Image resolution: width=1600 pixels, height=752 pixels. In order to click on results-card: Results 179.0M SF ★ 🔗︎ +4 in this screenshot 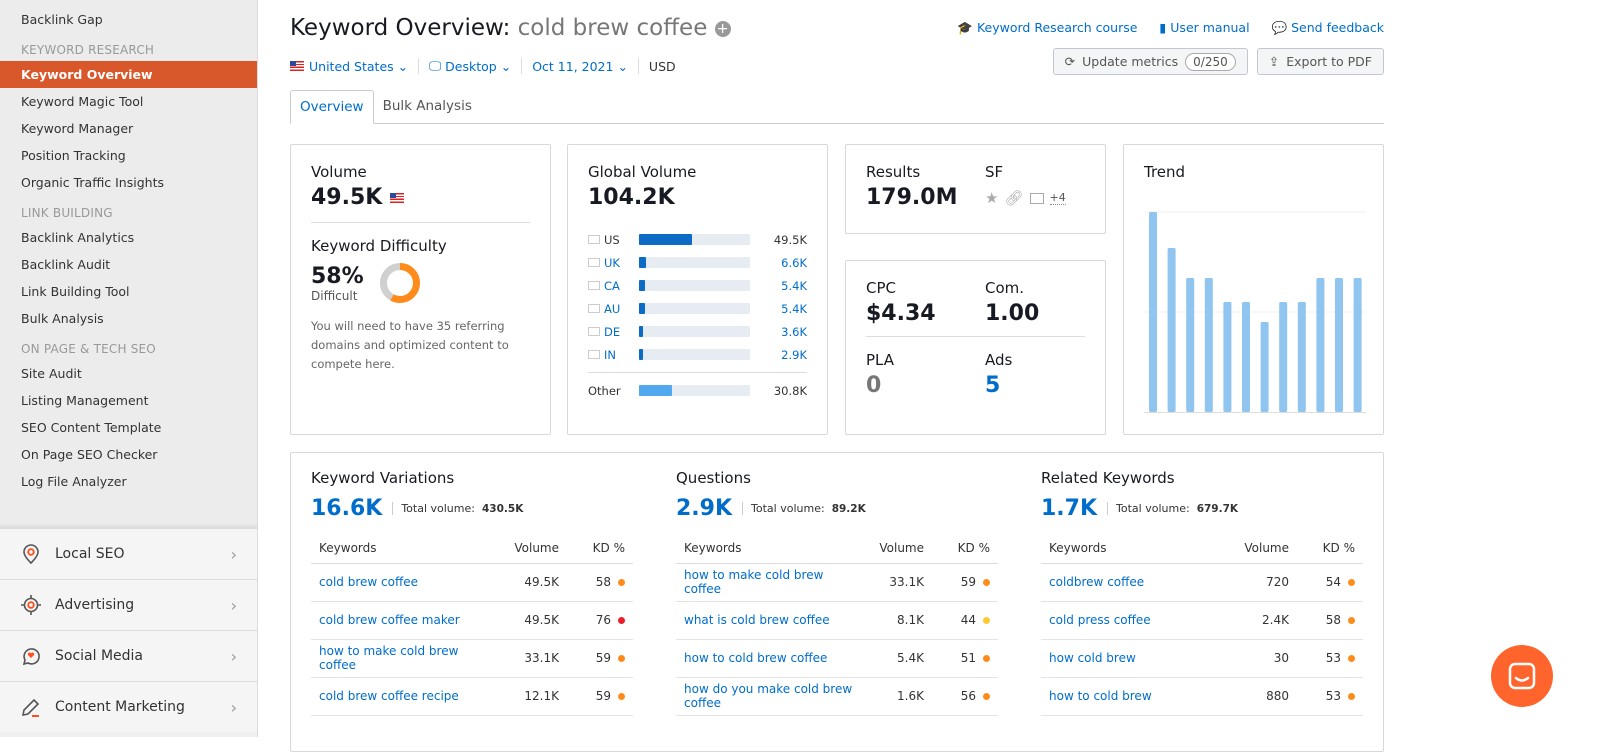, I will do `click(975, 189)`.